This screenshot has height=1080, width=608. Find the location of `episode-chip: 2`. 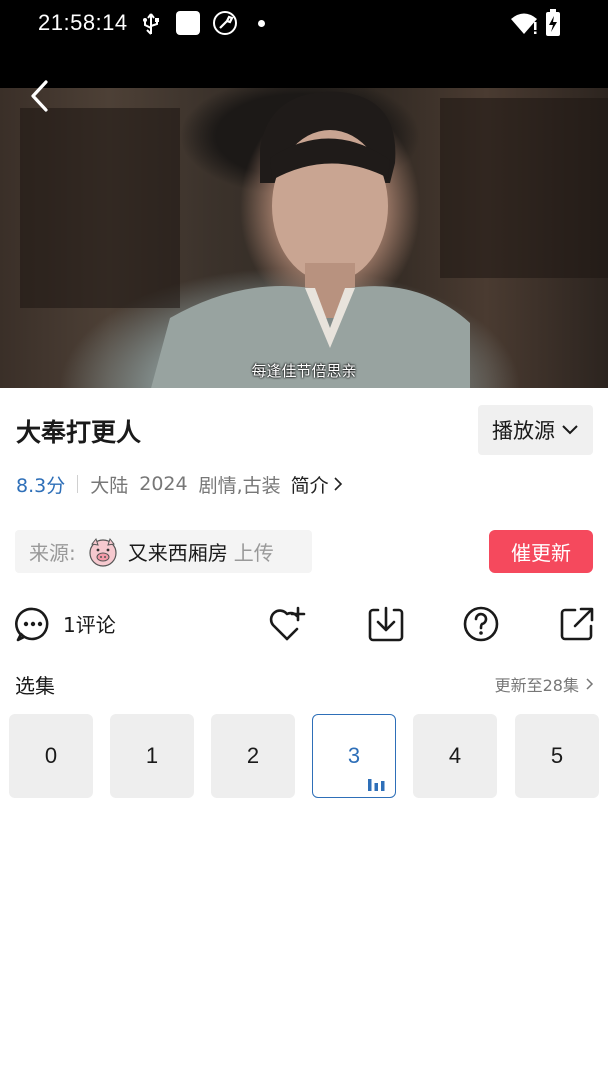

episode-chip: 2 is located at coordinates (253, 756).